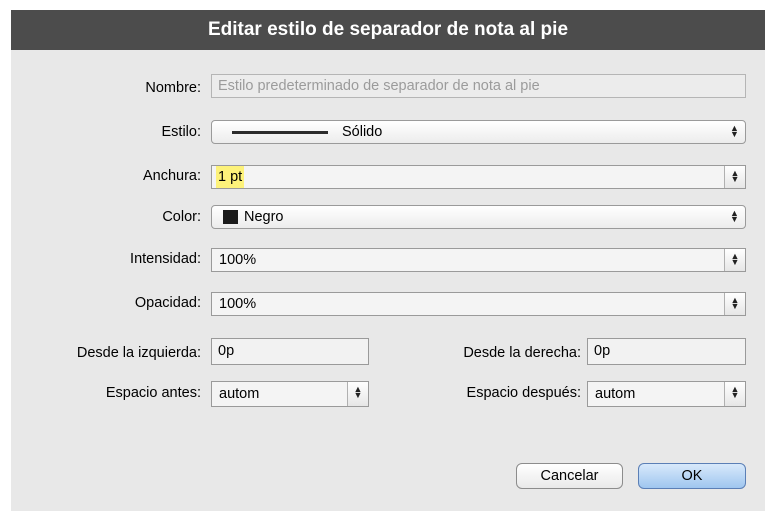  What do you see at coordinates (165, 259) in the screenshot?
I see `intensity-label: Intensidad:` at bounding box center [165, 259].